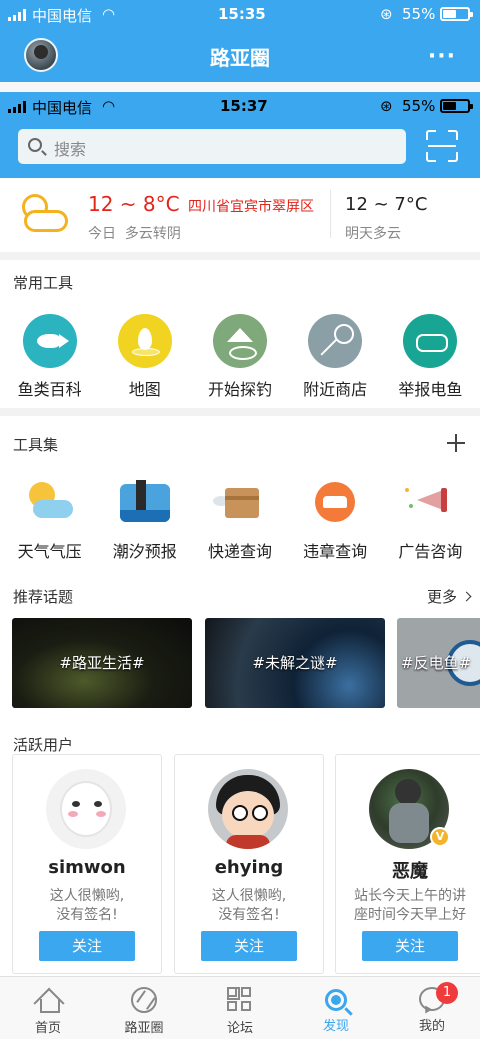 This screenshot has width=480, height=1039. I want to click on tool-label: 天气气压, so click(49, 551).